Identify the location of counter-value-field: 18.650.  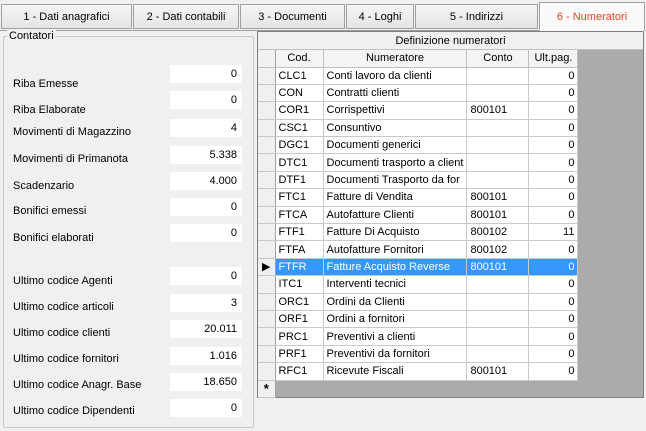
(206, 382).